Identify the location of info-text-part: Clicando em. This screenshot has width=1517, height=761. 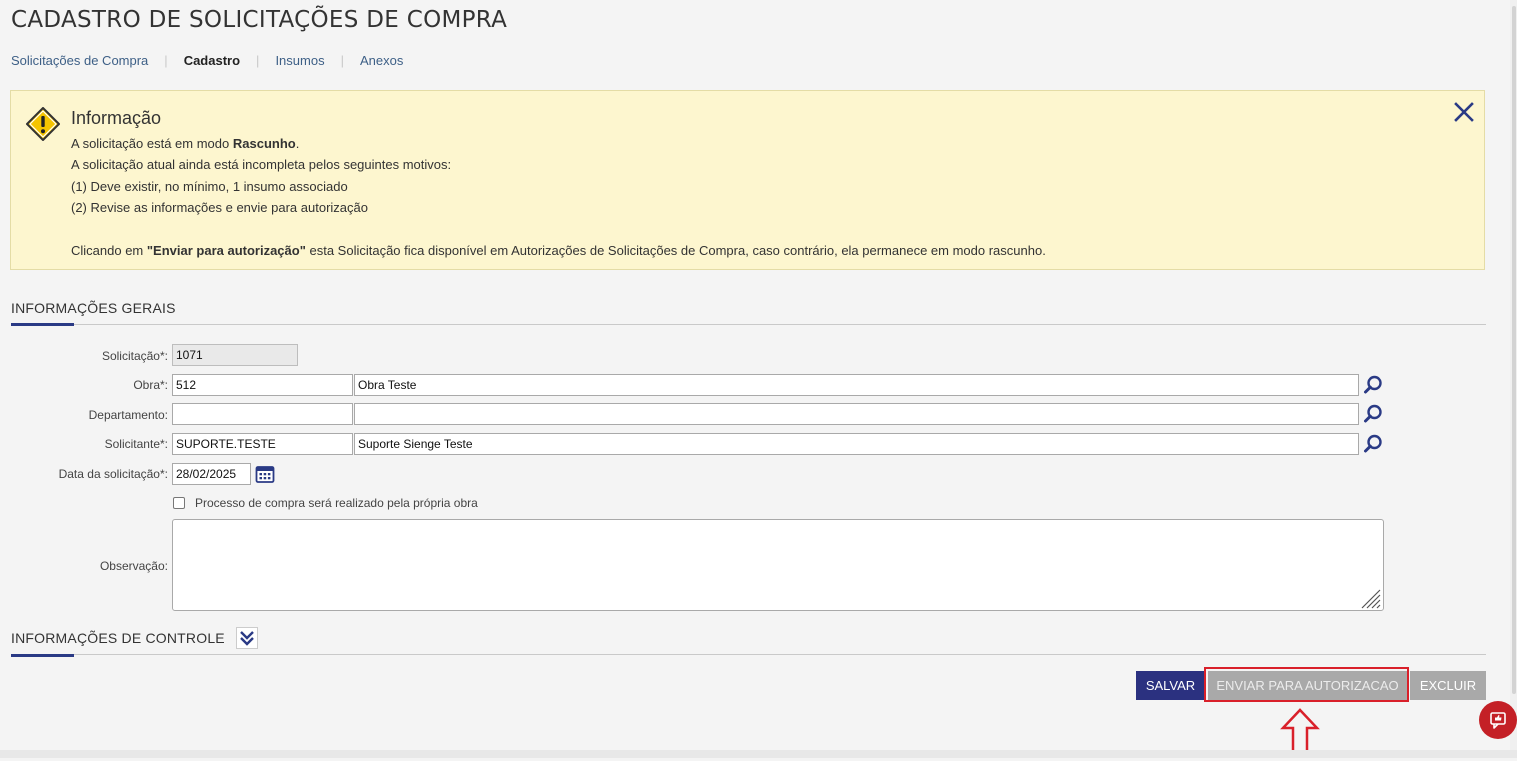
(109, 250).